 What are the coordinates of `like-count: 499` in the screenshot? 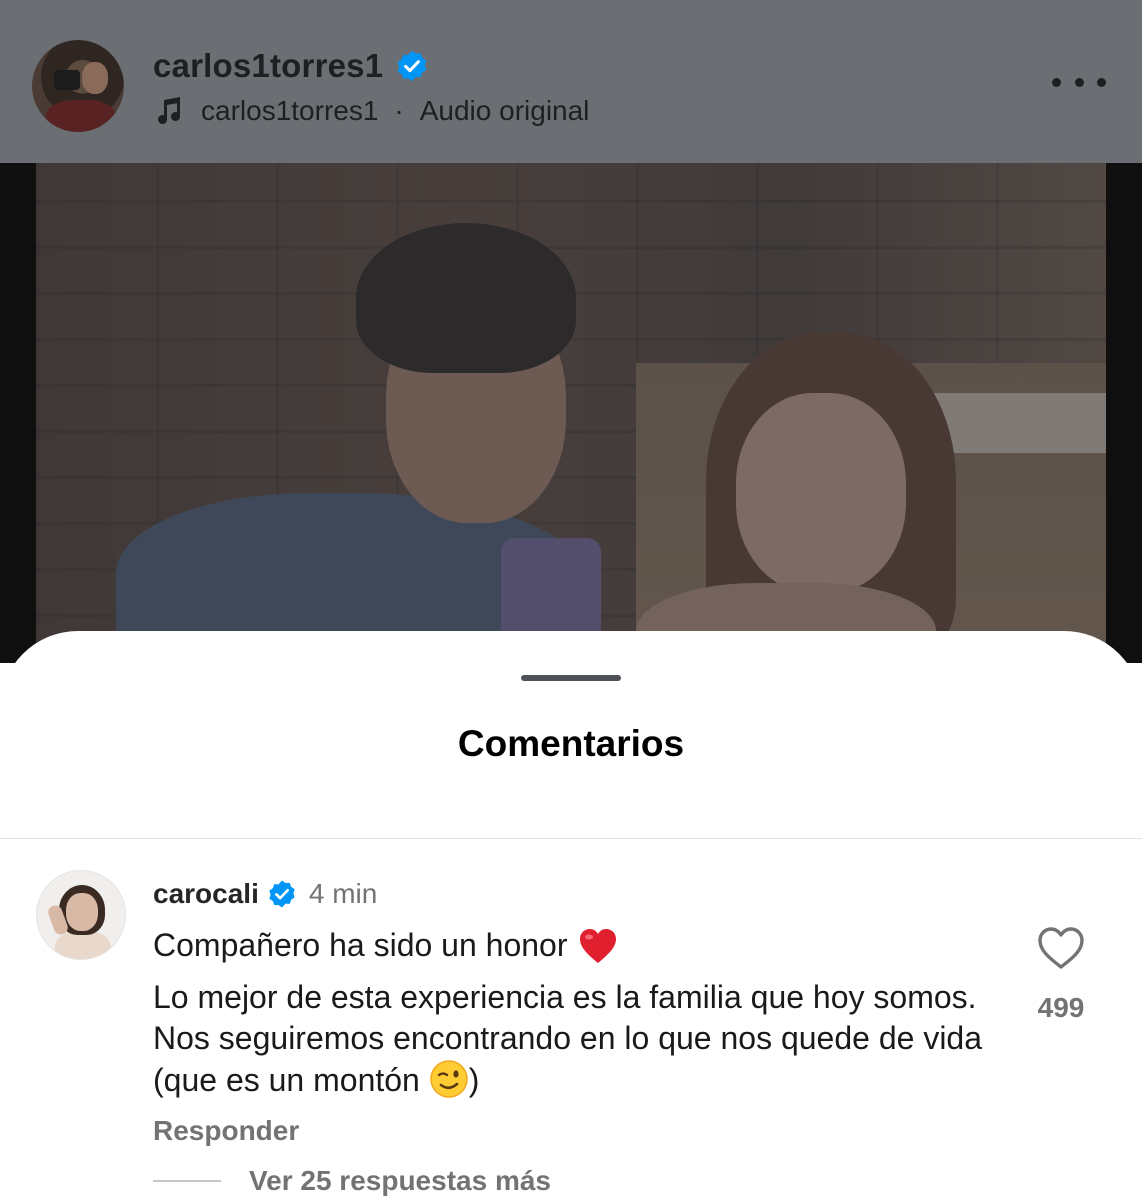 It's located at (1061, 1007).